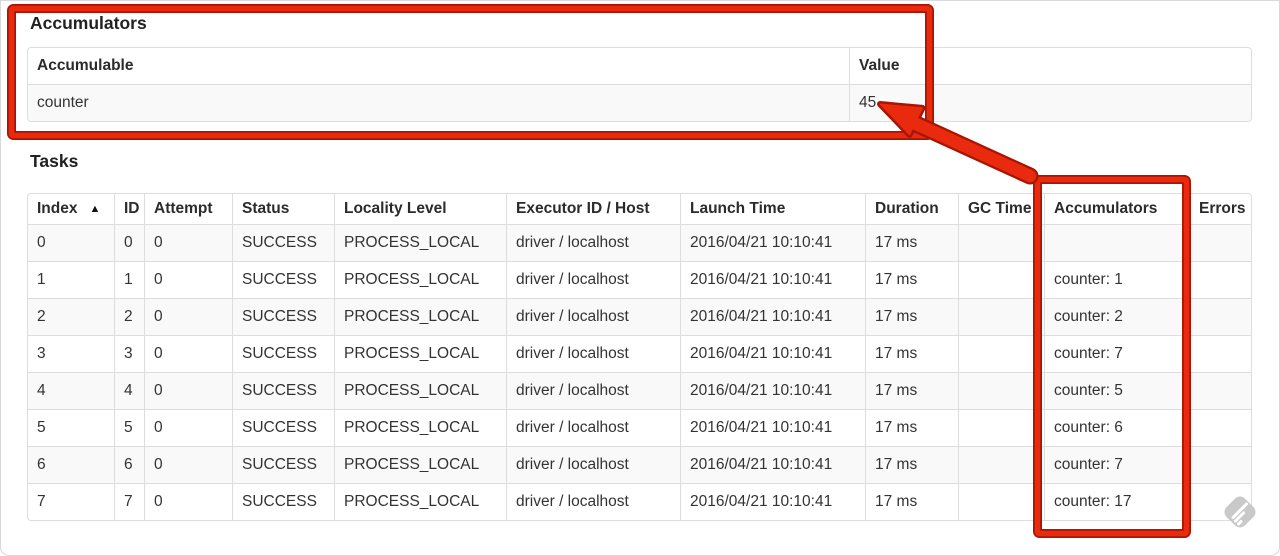 The height and width of the screenshot is (556, 1280). What do you see at coordinates (71, 316) in the screenshot?
I see `cell-index: 2` at bounding box center [71, 316].